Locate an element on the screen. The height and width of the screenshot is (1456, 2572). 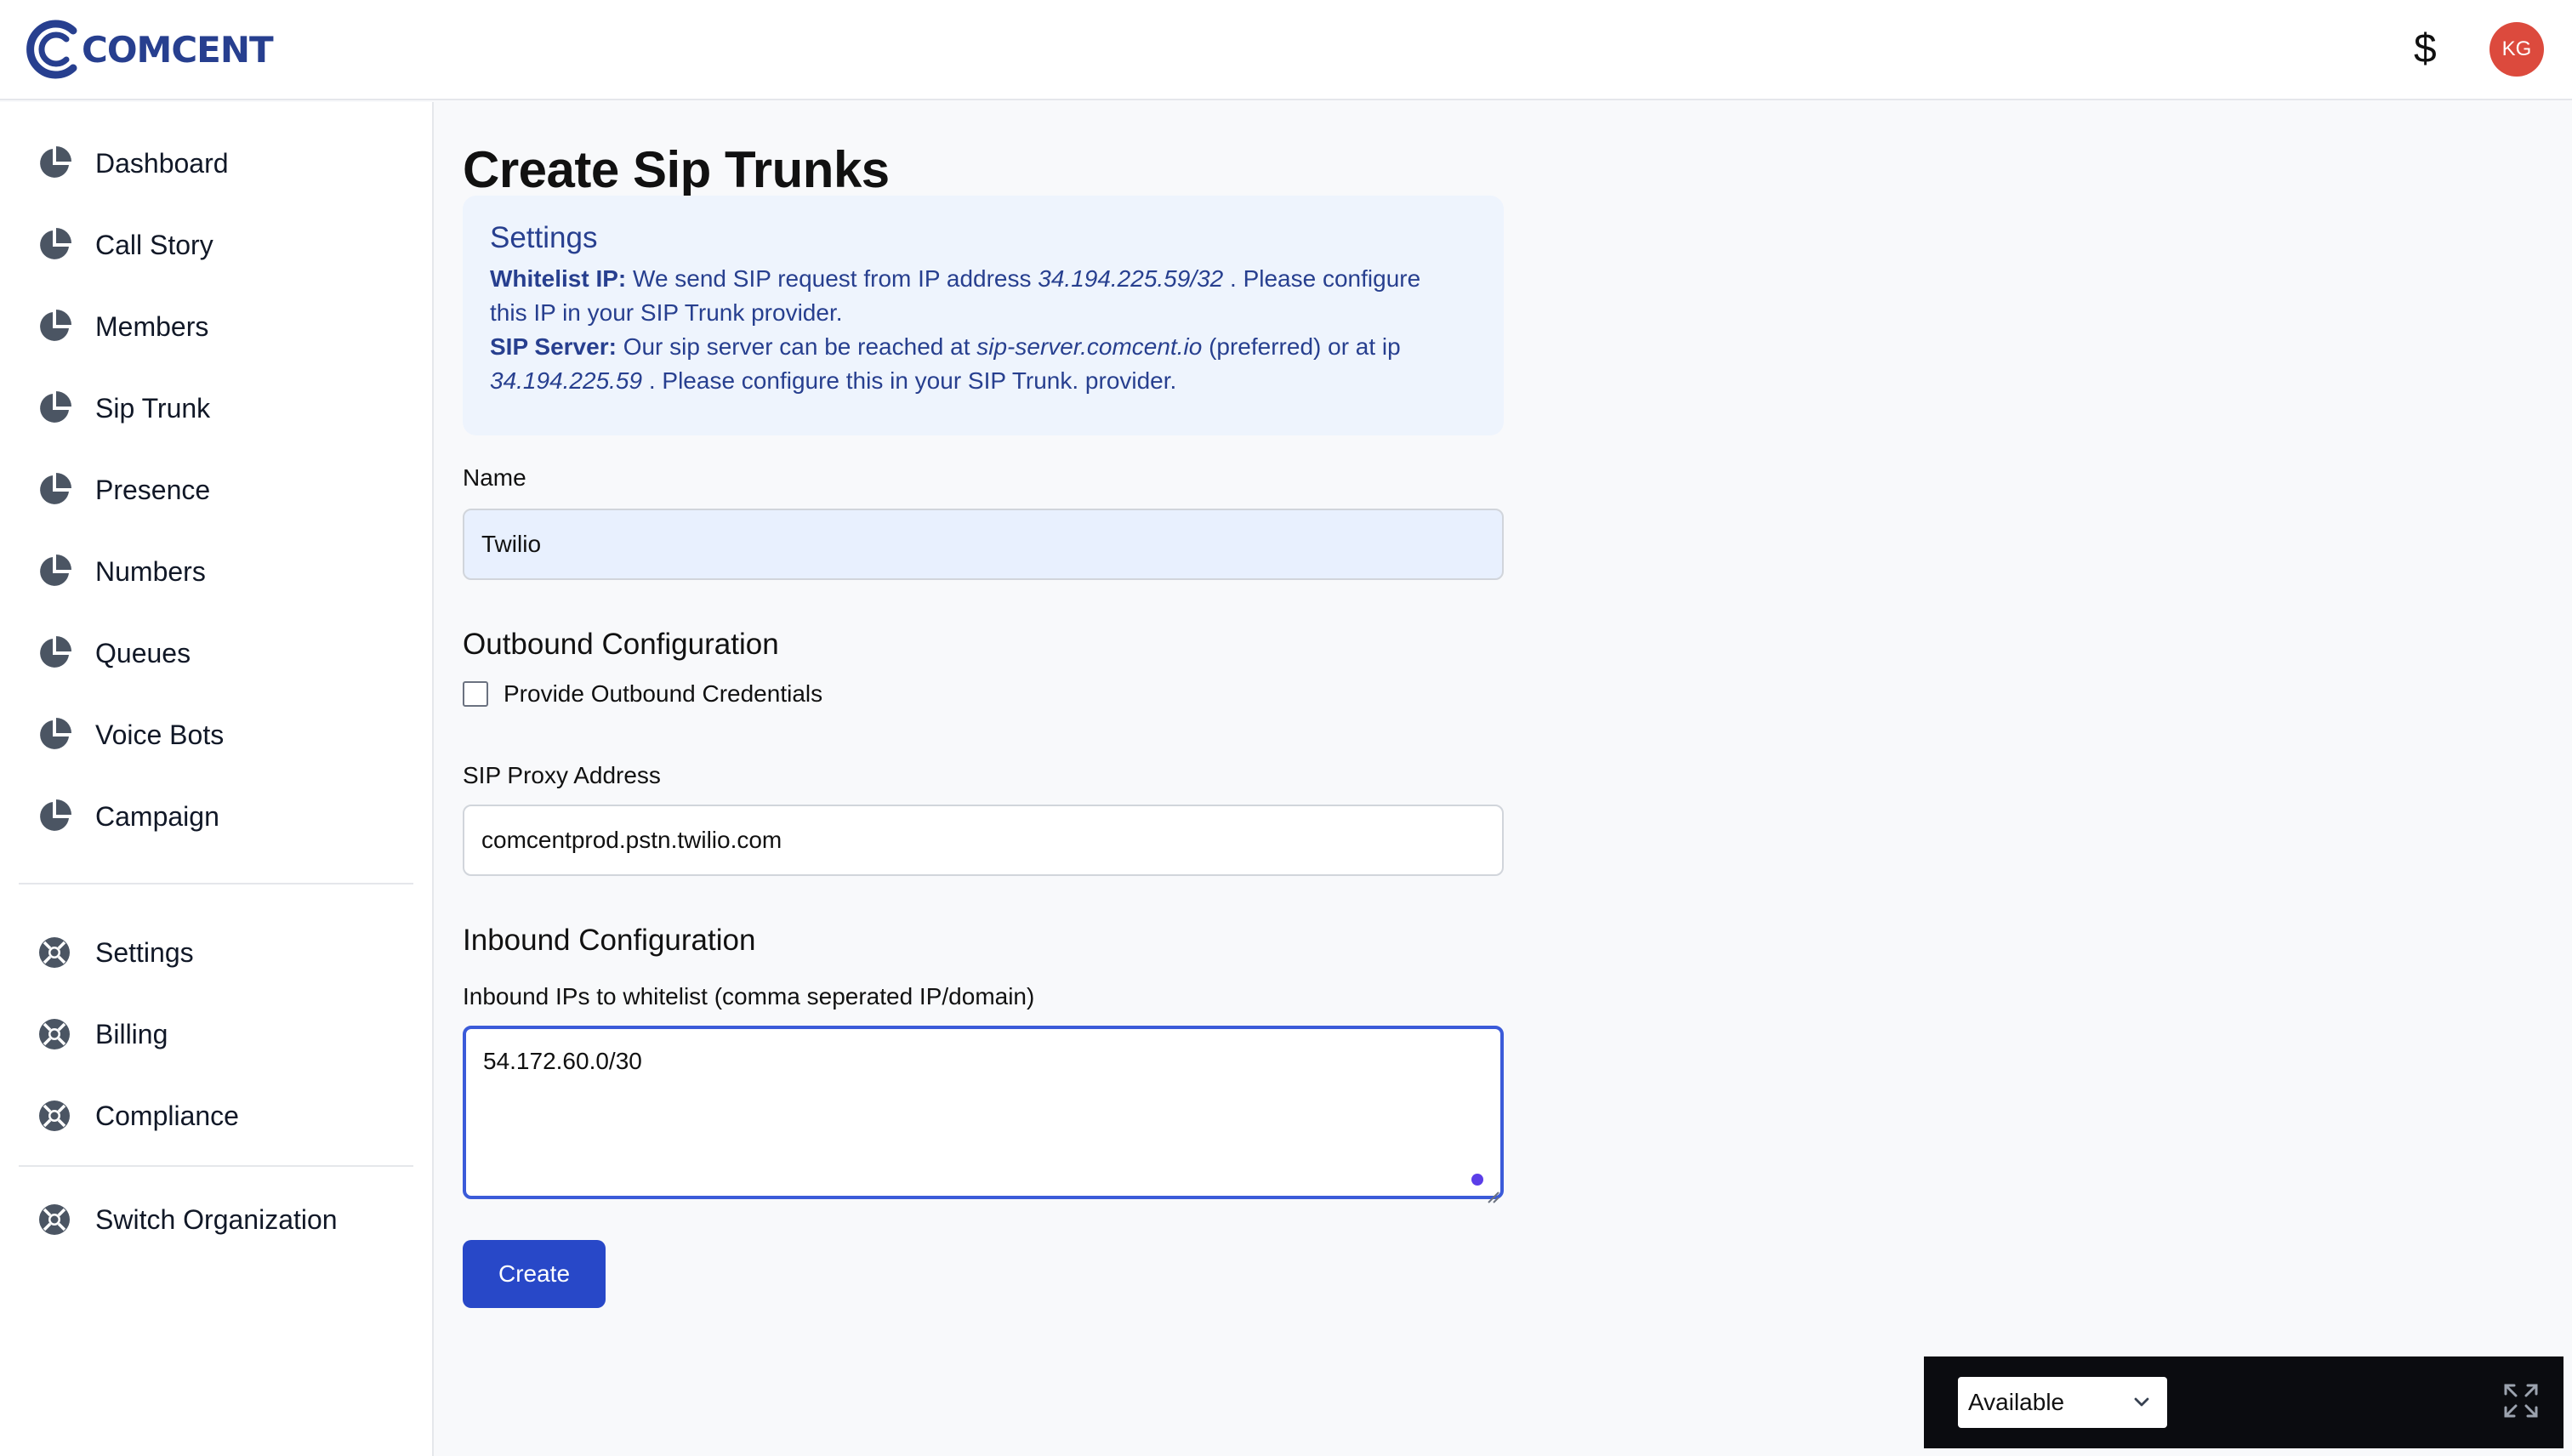
whitelist-text: . Please configure is located at coordinates (1325, 278).